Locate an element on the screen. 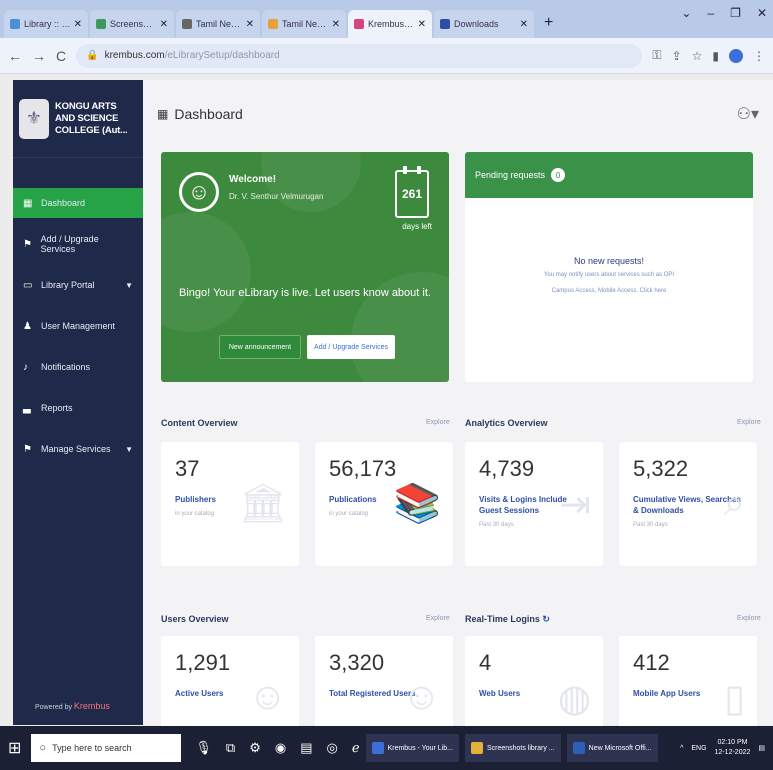  sidebar-item-manage-services: ⚑ Manage Services ▼ is located at coordinates (78, 449).